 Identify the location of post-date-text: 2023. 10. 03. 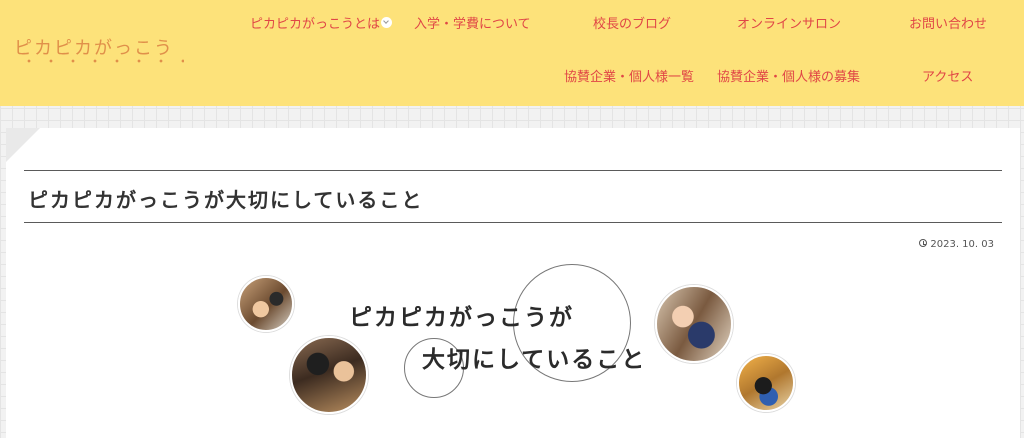
(962, 244).